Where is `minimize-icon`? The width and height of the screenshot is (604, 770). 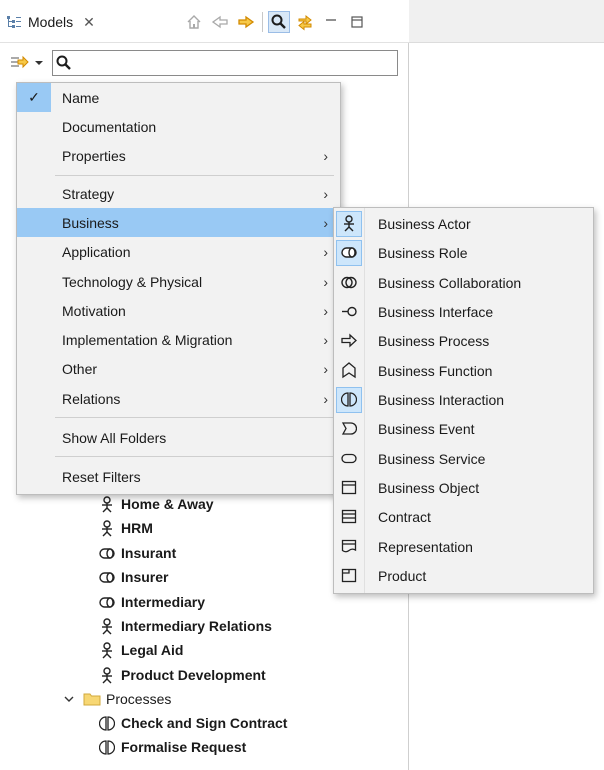
minimize-icon is located at coordinates (331, 22).